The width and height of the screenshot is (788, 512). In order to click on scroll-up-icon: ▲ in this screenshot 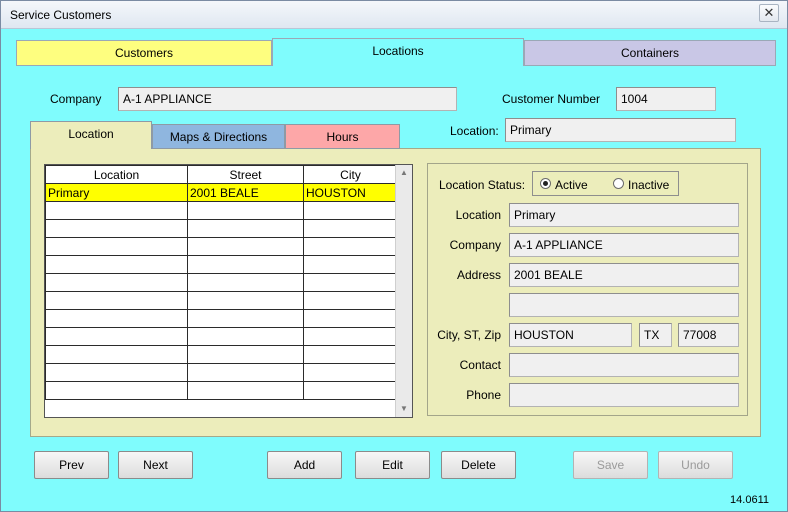, I will do `click(404, 173)`.